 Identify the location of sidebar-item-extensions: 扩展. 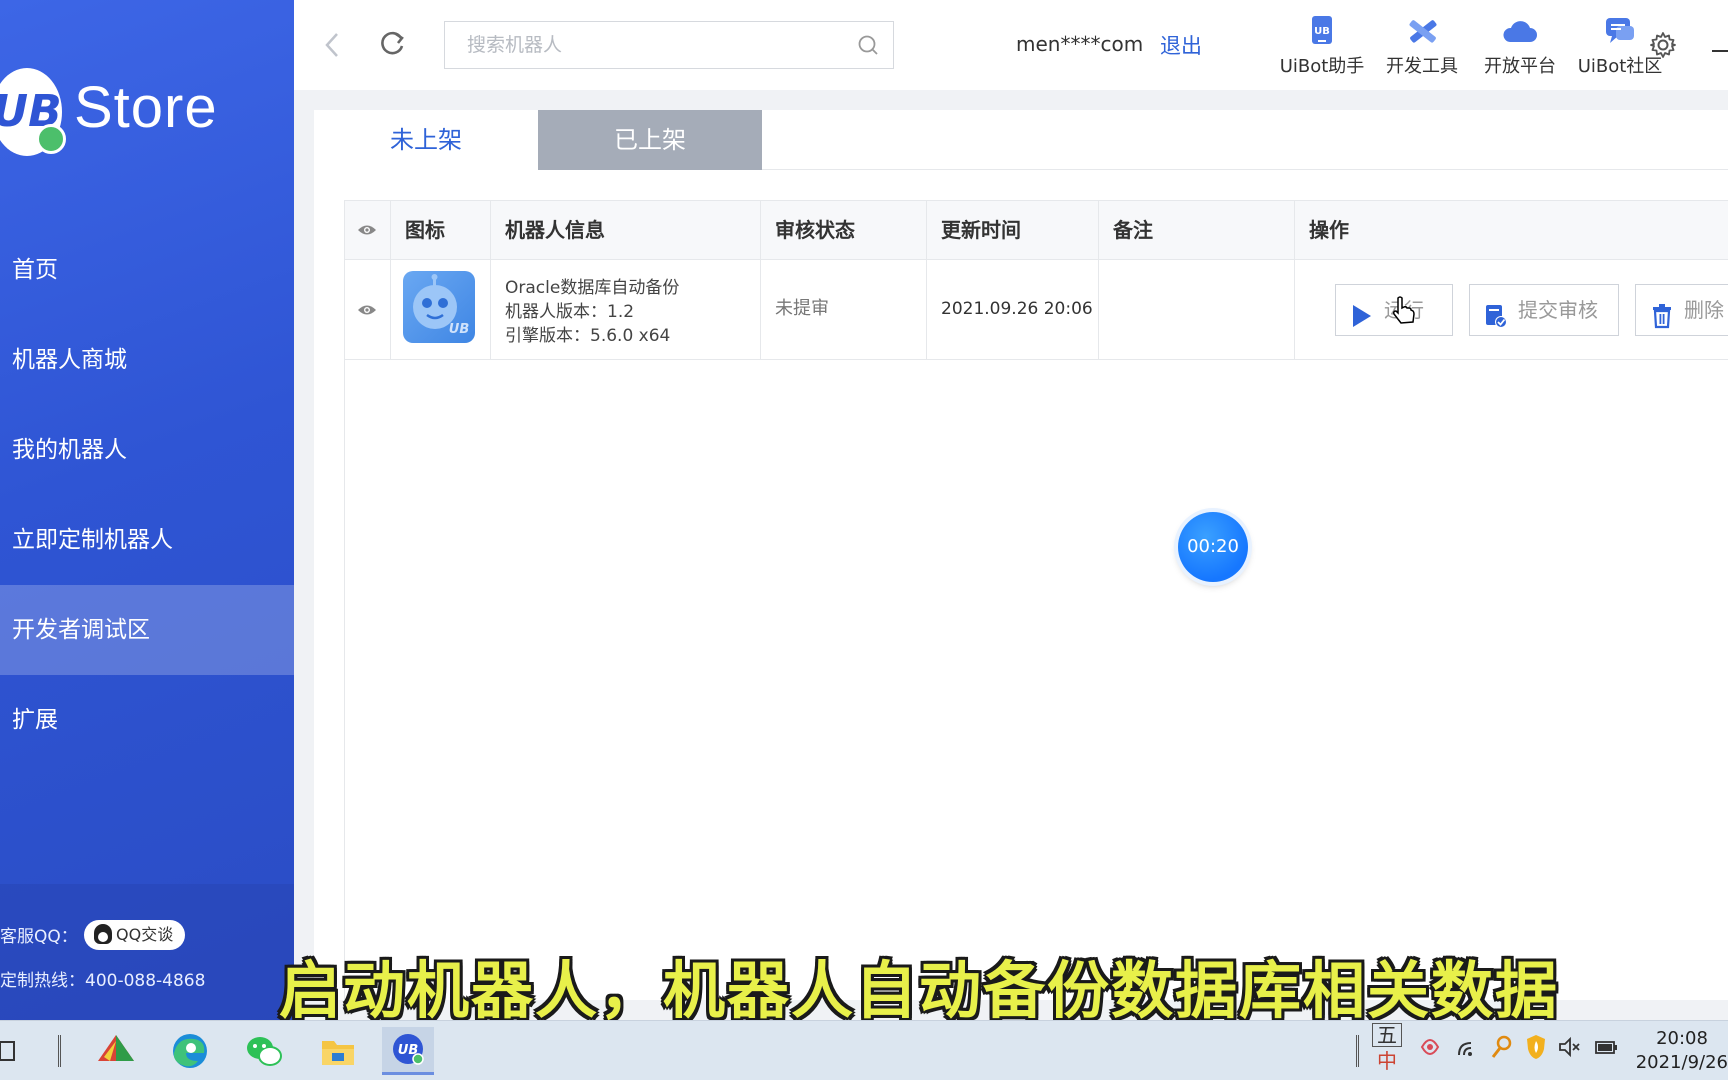
(147, 720).